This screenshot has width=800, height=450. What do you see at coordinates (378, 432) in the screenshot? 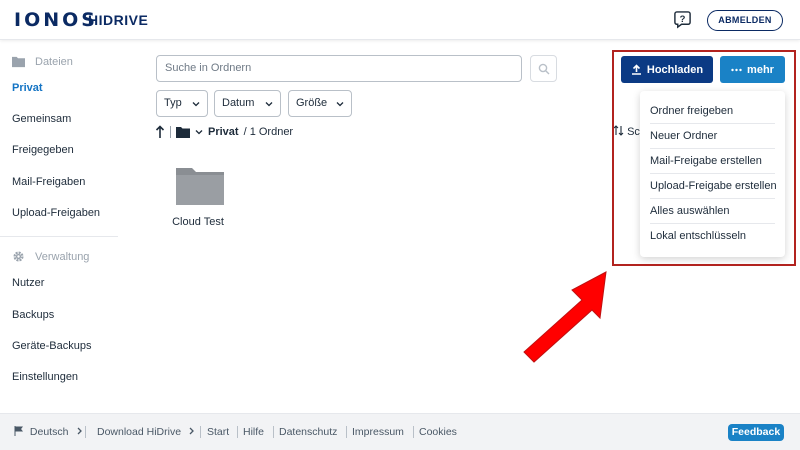
I see `footer-link-imprint: Impressum` at bounding box center [378, 432].